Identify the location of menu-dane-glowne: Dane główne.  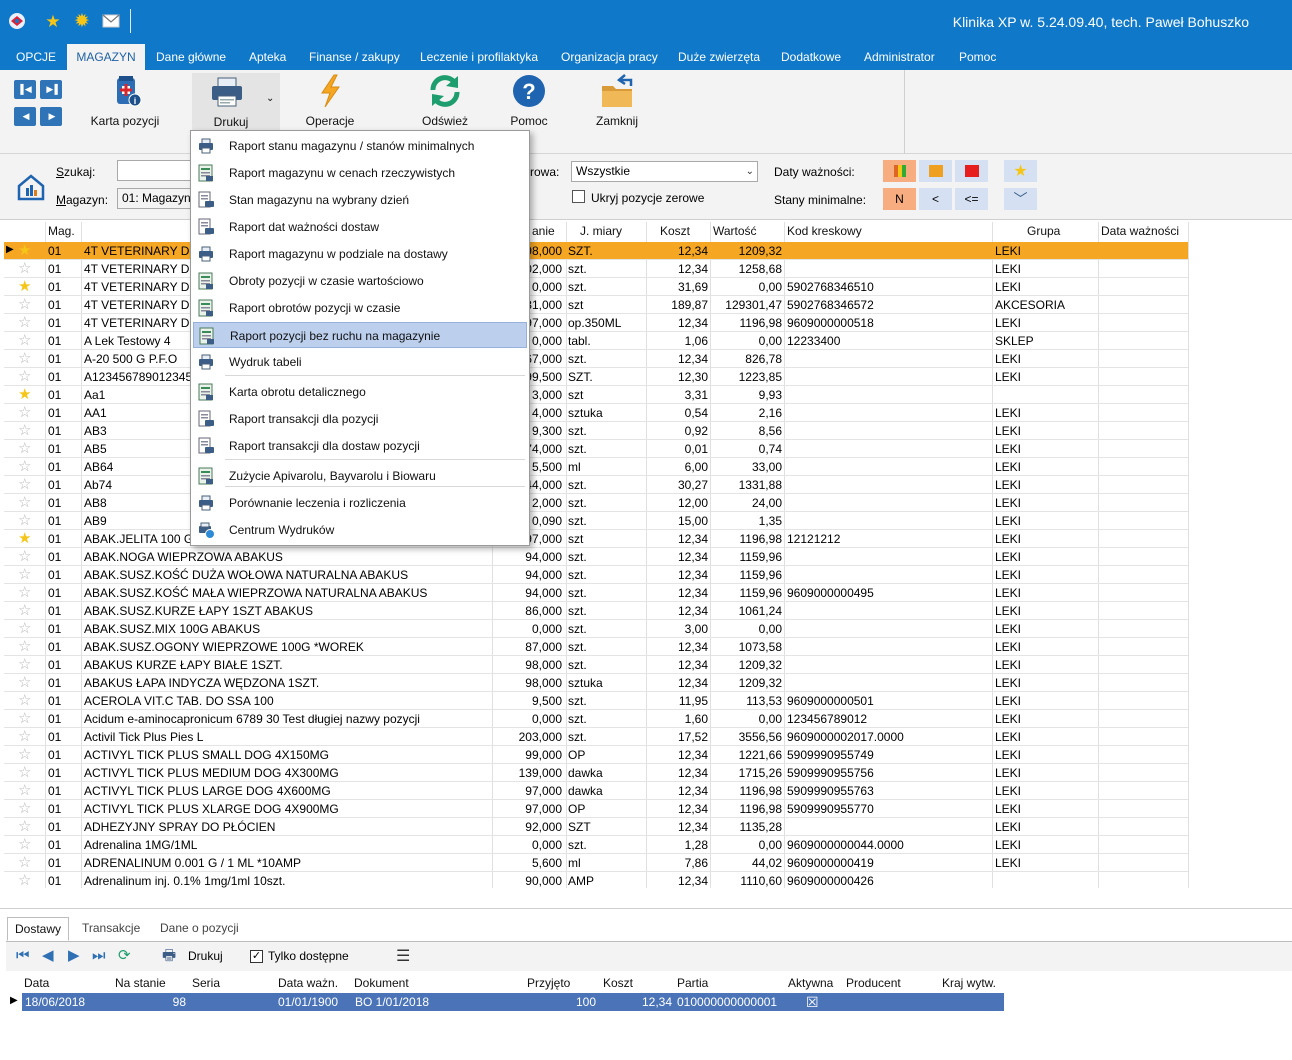
(191, 57).